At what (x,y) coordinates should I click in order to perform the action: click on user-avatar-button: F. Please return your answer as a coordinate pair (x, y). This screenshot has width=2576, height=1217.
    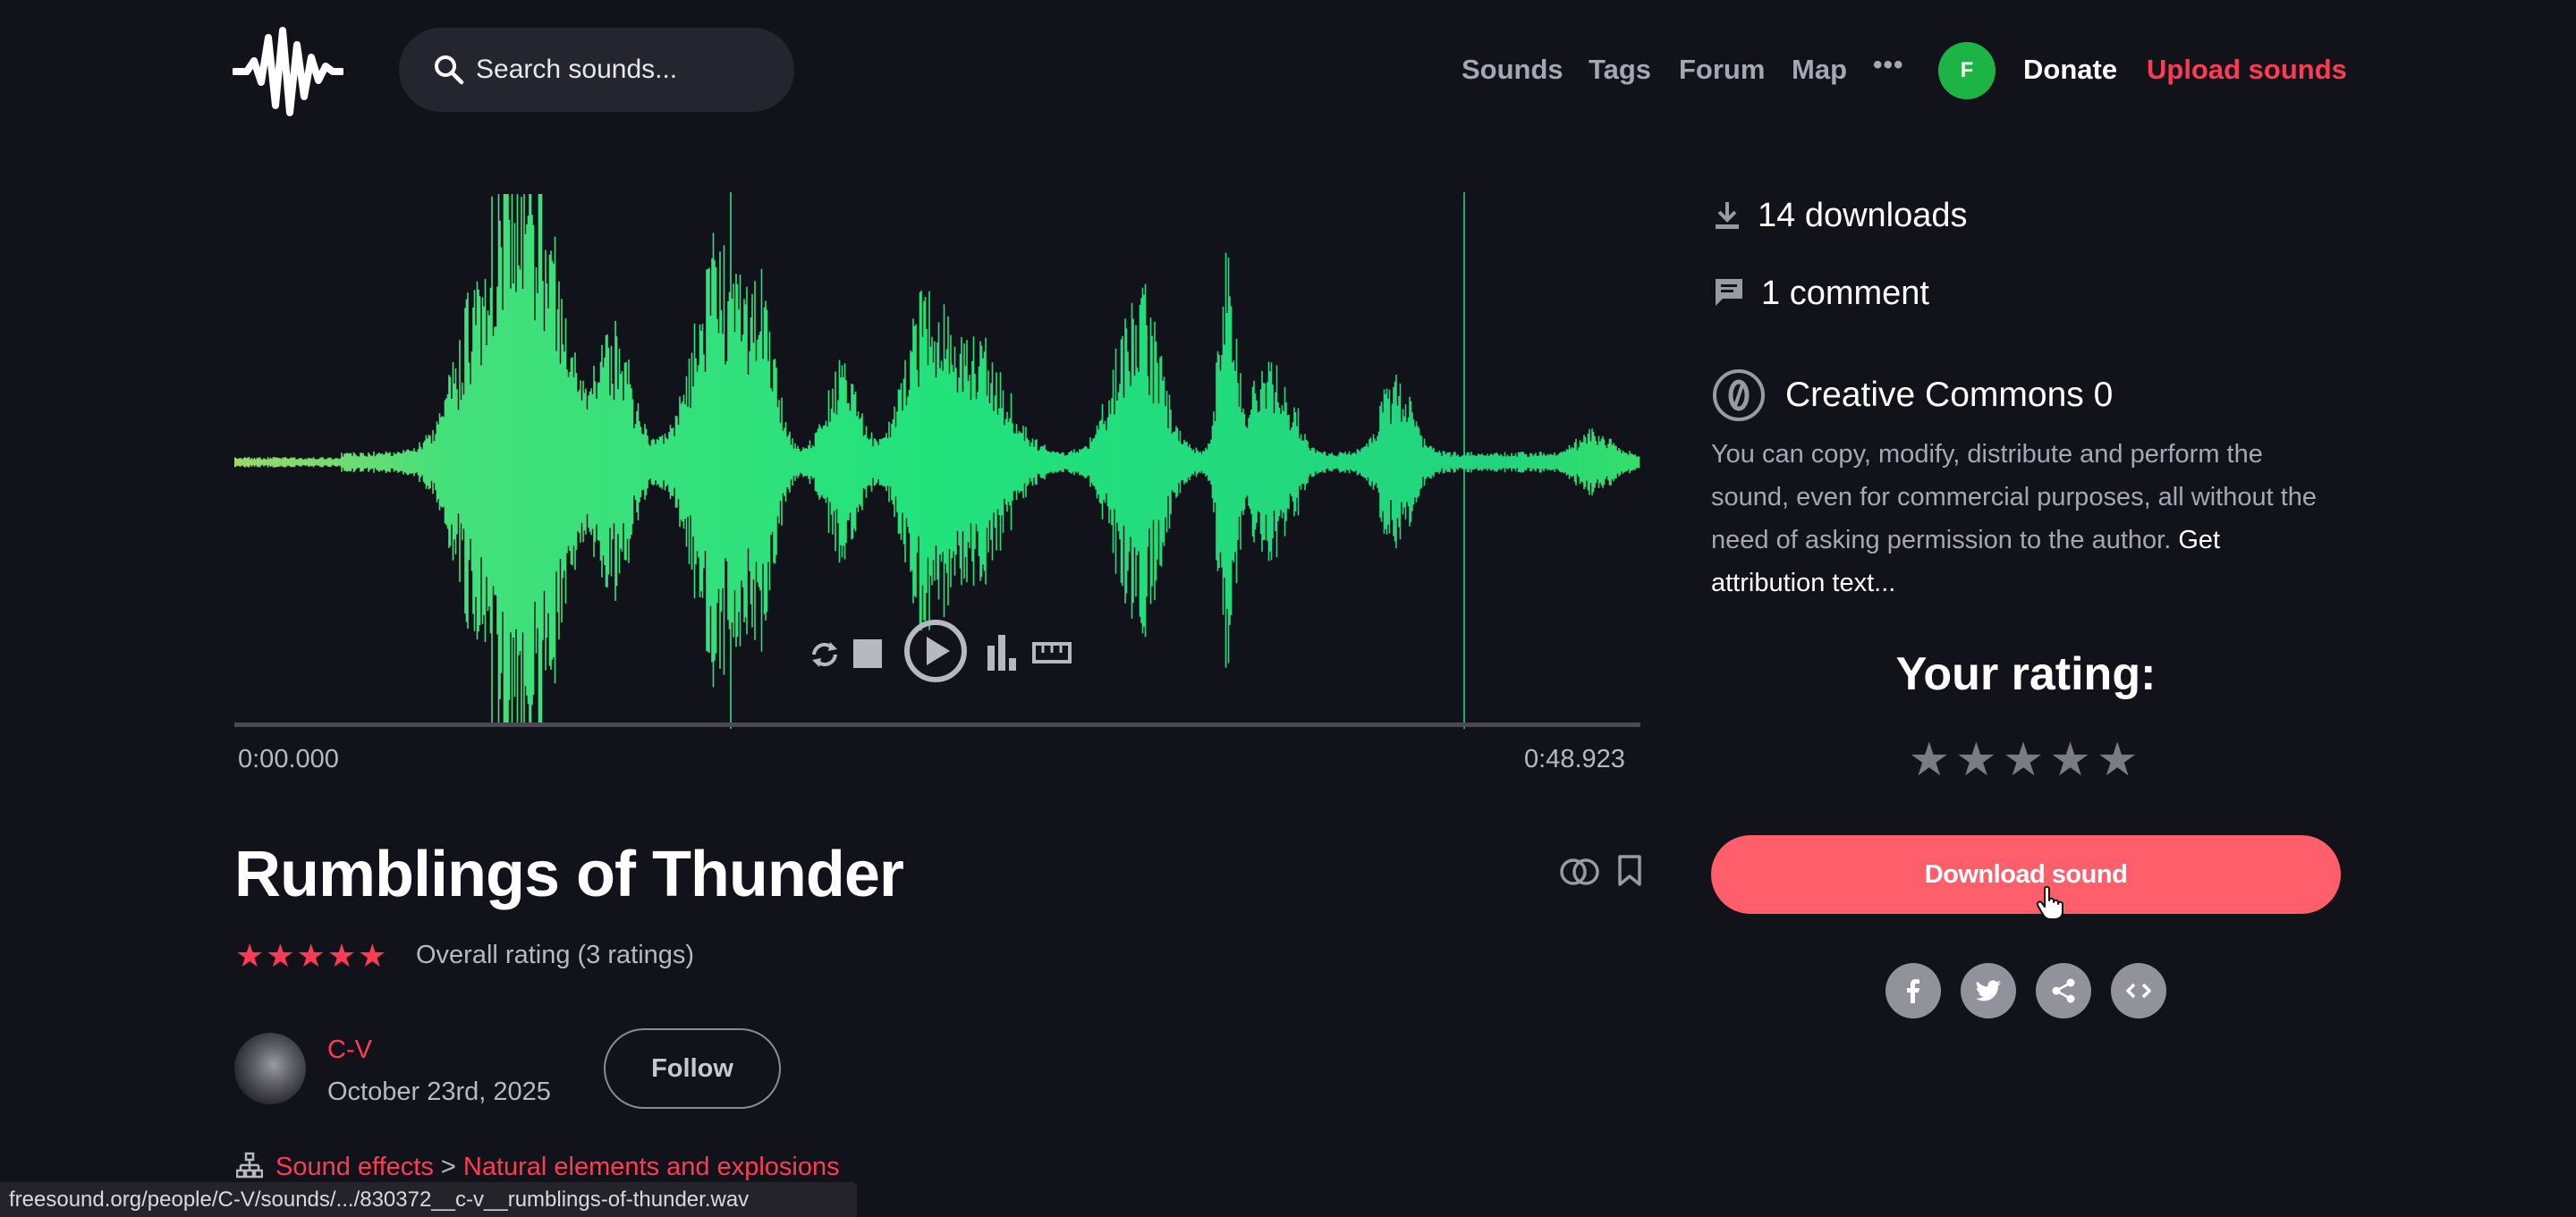
    Looking at the image, I should click on (1967, 71).